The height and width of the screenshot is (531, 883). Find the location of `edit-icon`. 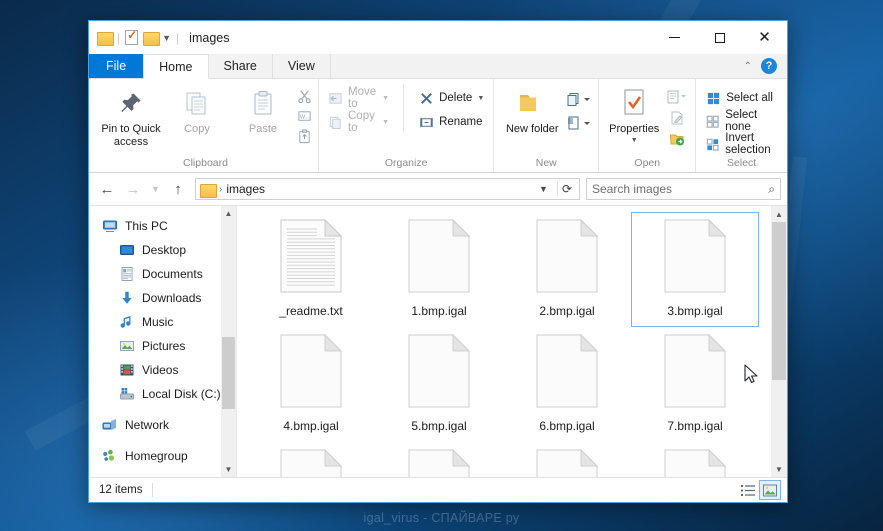

edit-icon is located at coordinates (677, 117).